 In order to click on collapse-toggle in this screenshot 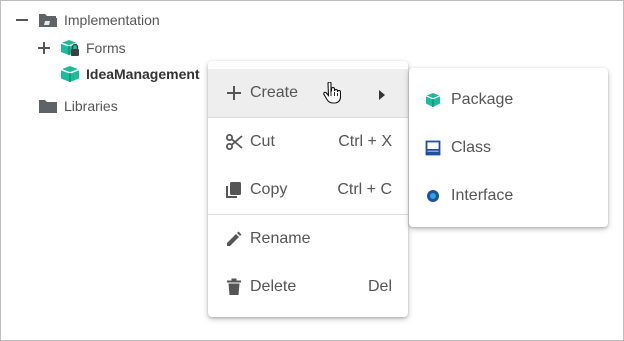, I will do `click(22, 20)`.